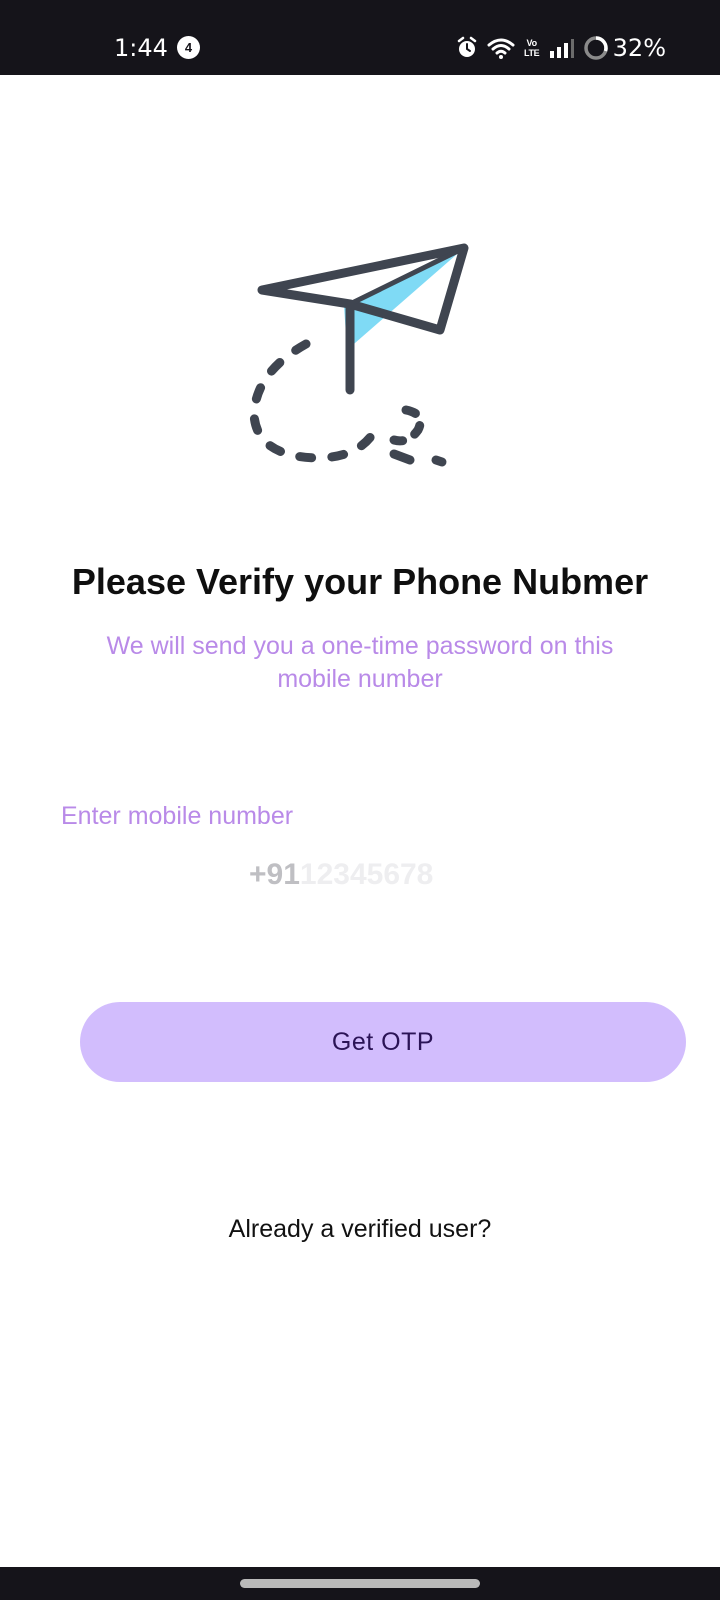 Image resolution: width=720 pixels, height=1600 pixels. What do you see at coordinates (531, 48) in the screenshot?
I see `volte-label: Vo LTE` at bounding box center [531, 48].